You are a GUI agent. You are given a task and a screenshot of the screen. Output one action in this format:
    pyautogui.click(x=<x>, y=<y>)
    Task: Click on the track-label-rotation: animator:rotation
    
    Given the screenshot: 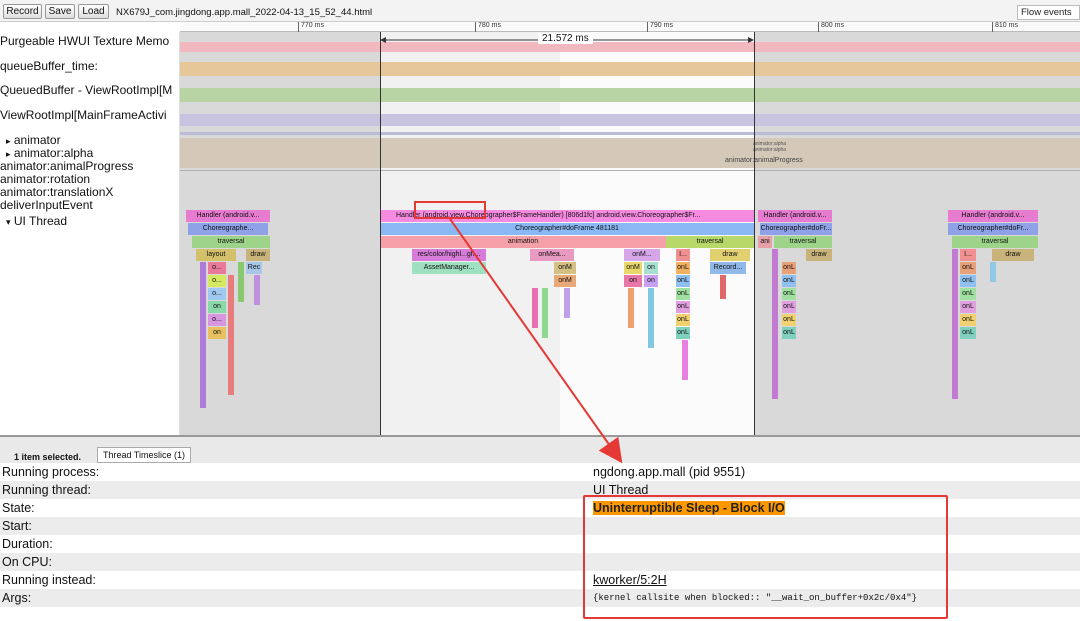 What is the action you would take?
    pyautogui.click(x=45, y=179)
    